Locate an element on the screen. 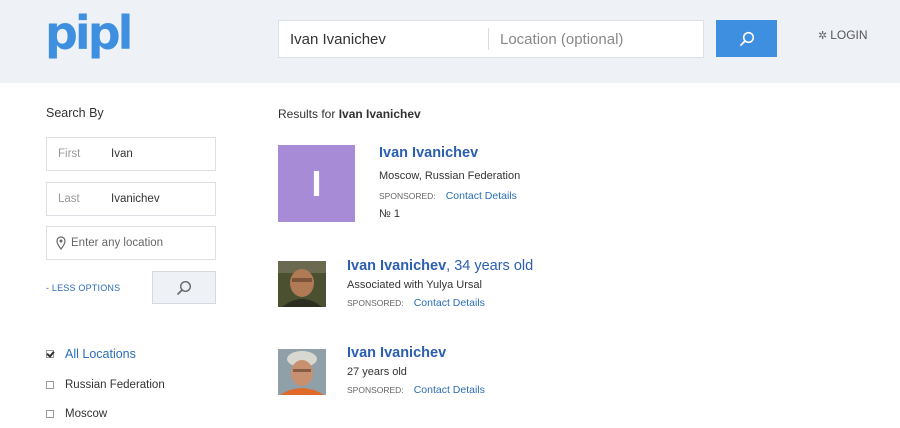  first-name-label: First is located at coordinates (69, 154).